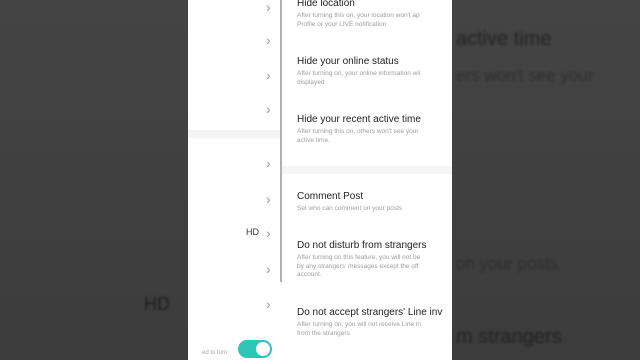 This screenshot has width=640, height=360. I want to click on setting-title: Comment Post, so click(330, 196).